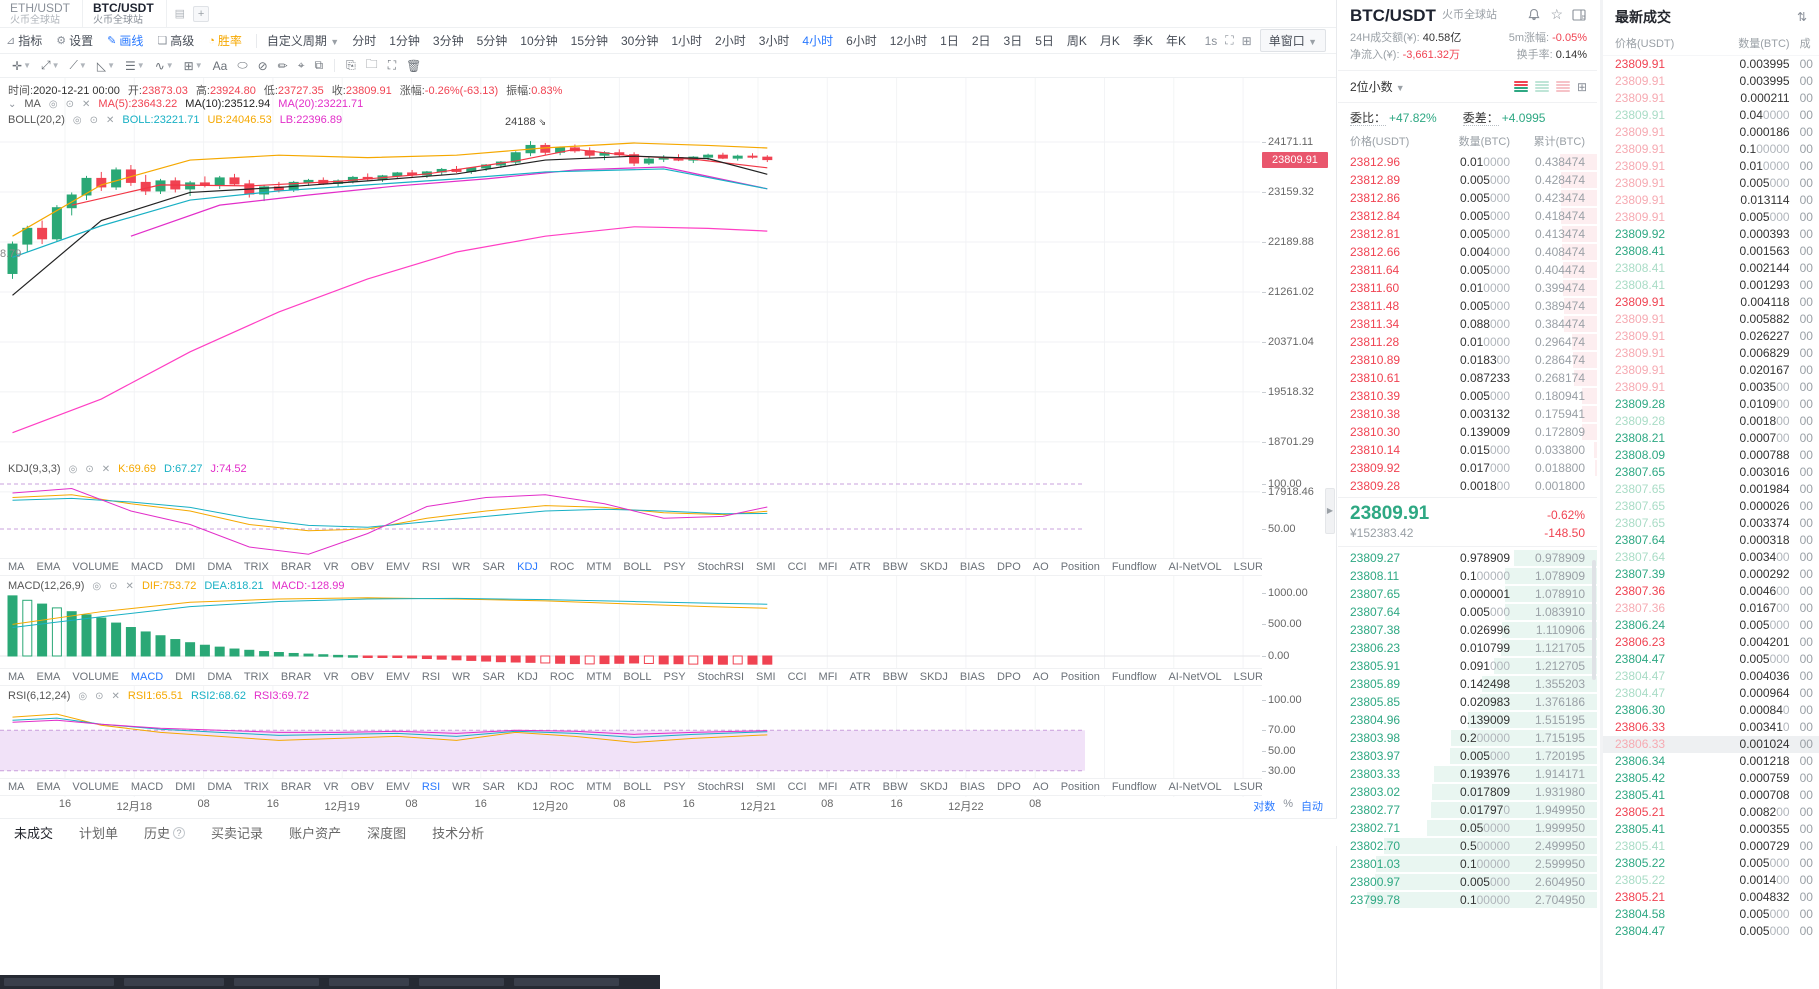  Describe the element at coordinates (1711, 81) in the screenshot. I see `trade-row: 23809.91 0.003995 00` at that location.